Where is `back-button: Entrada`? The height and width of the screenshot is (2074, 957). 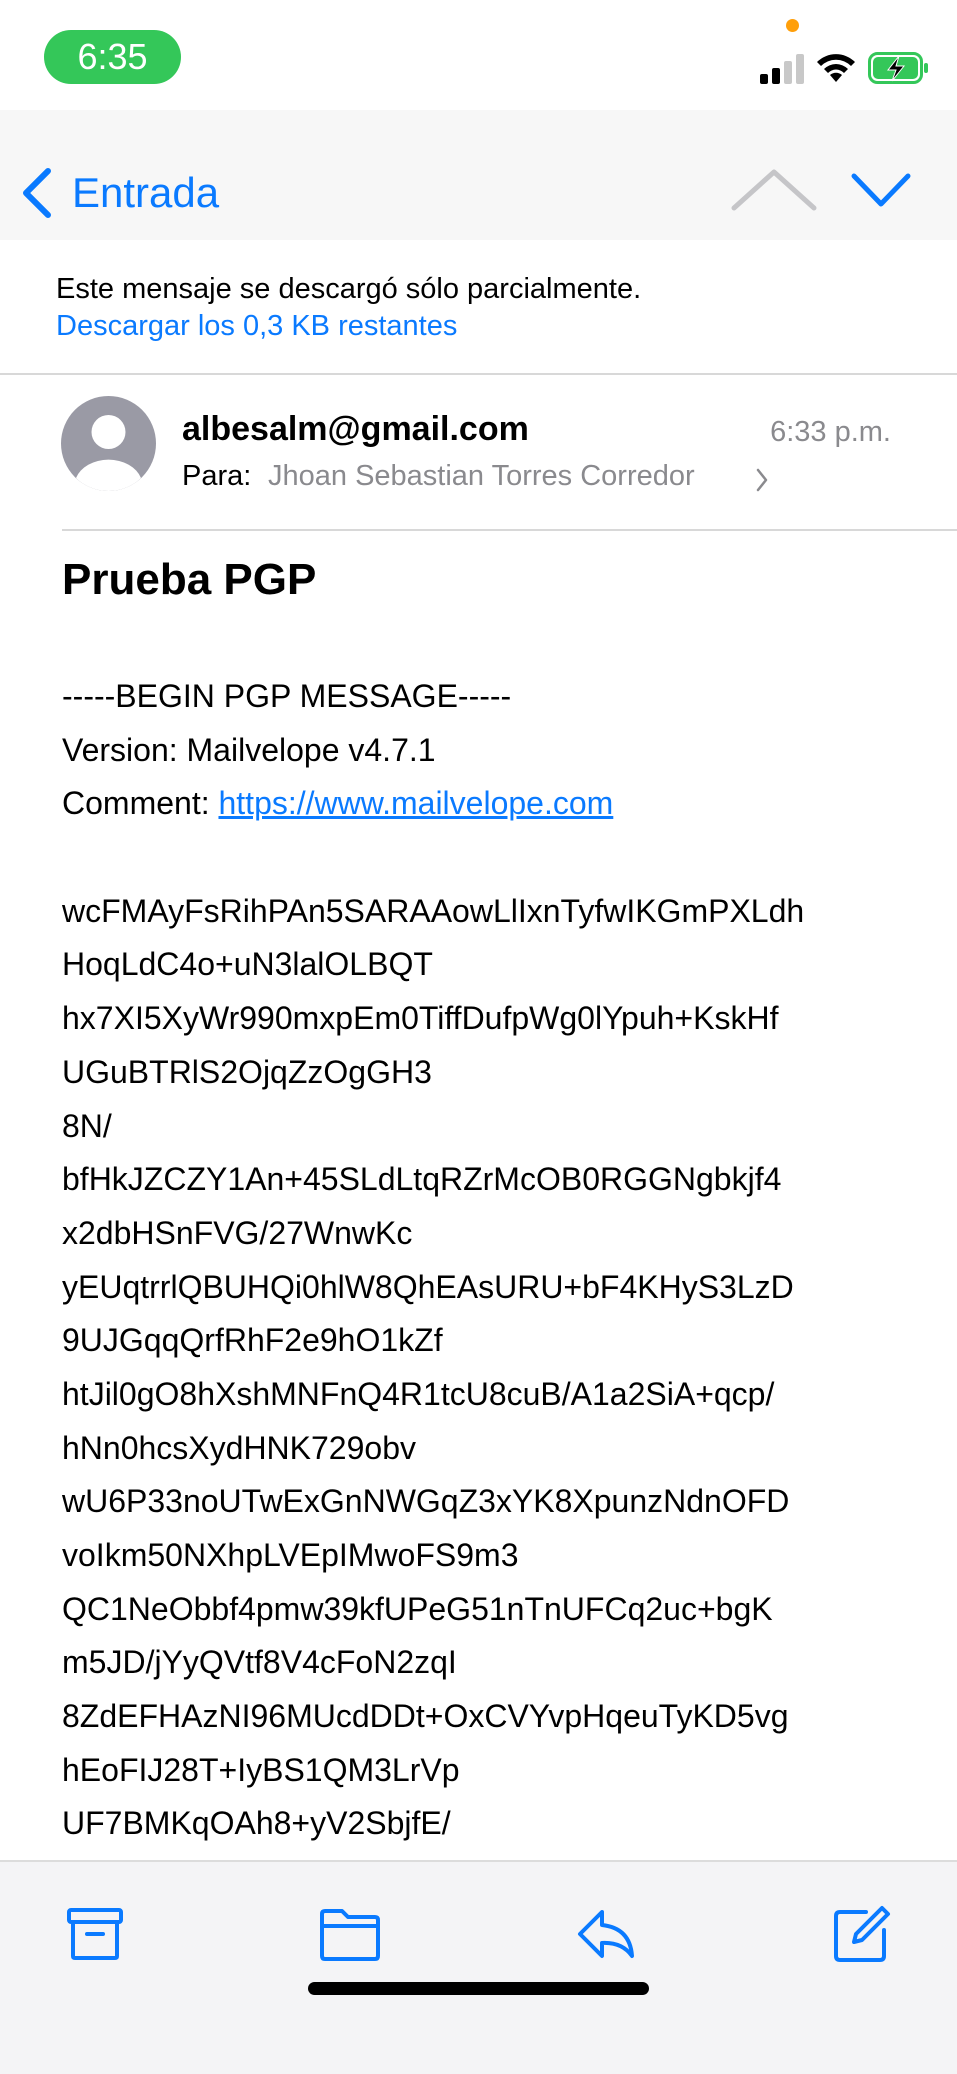
back-button: Entrada is located at coordinates (118, 193).